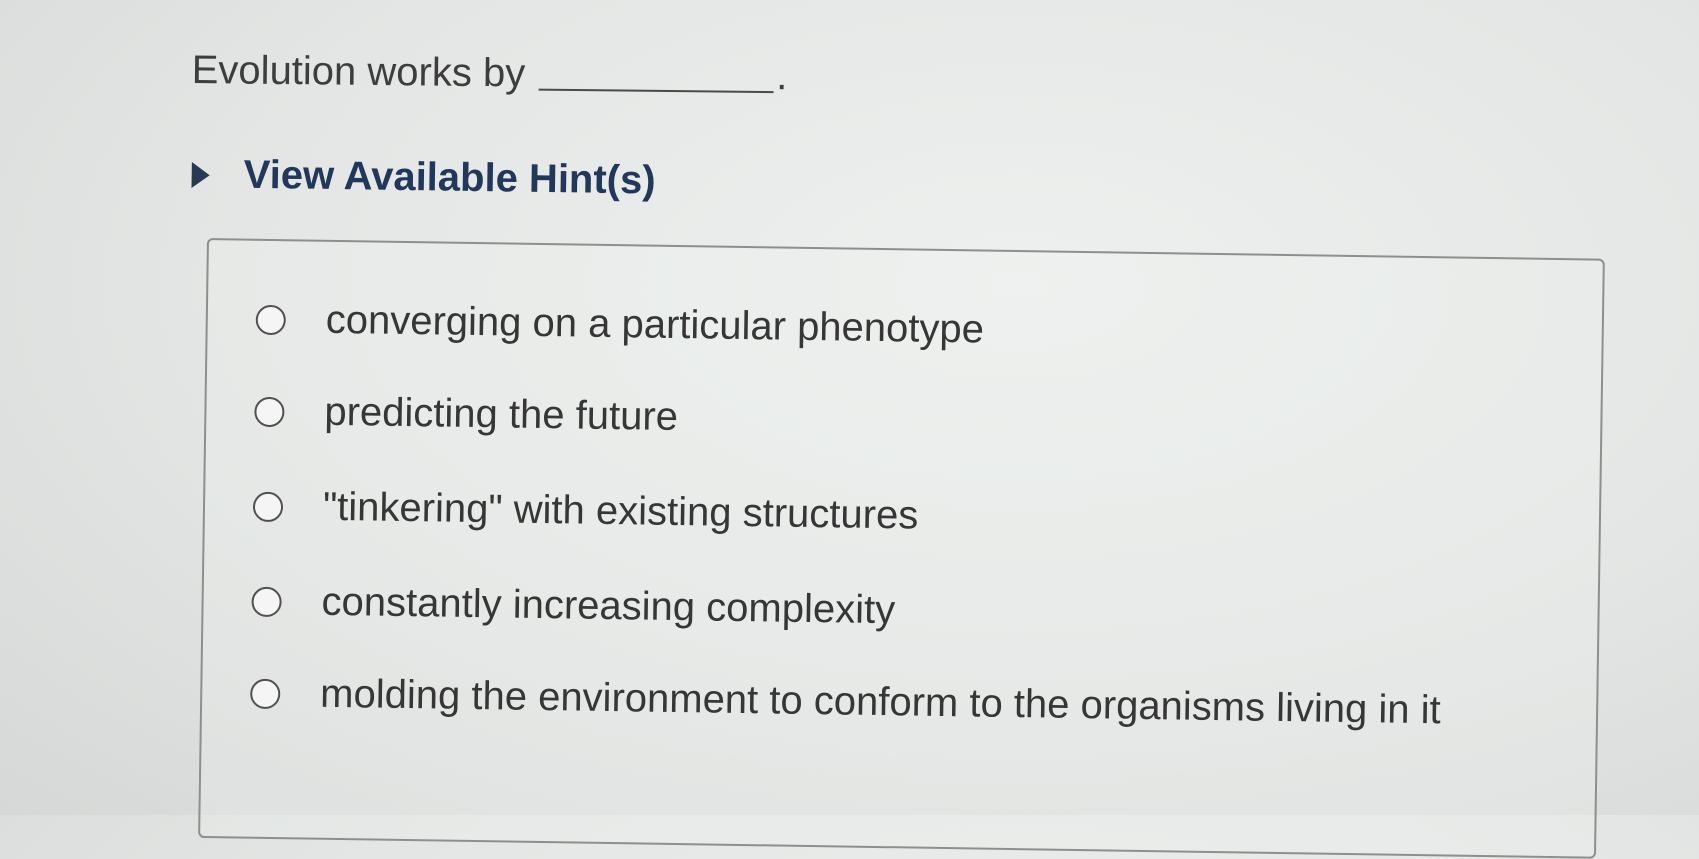 The width and height of the screenshot is (1699, 859). I want to click on answer-option: constantly increasing complexity, so click(573, 606).